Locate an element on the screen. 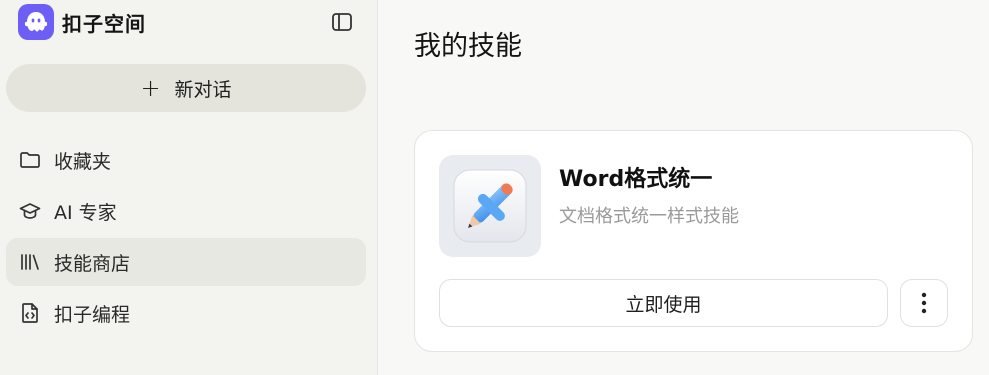  skill-description: 文档格式统一样式技能 is located at coordinates (649, 216).